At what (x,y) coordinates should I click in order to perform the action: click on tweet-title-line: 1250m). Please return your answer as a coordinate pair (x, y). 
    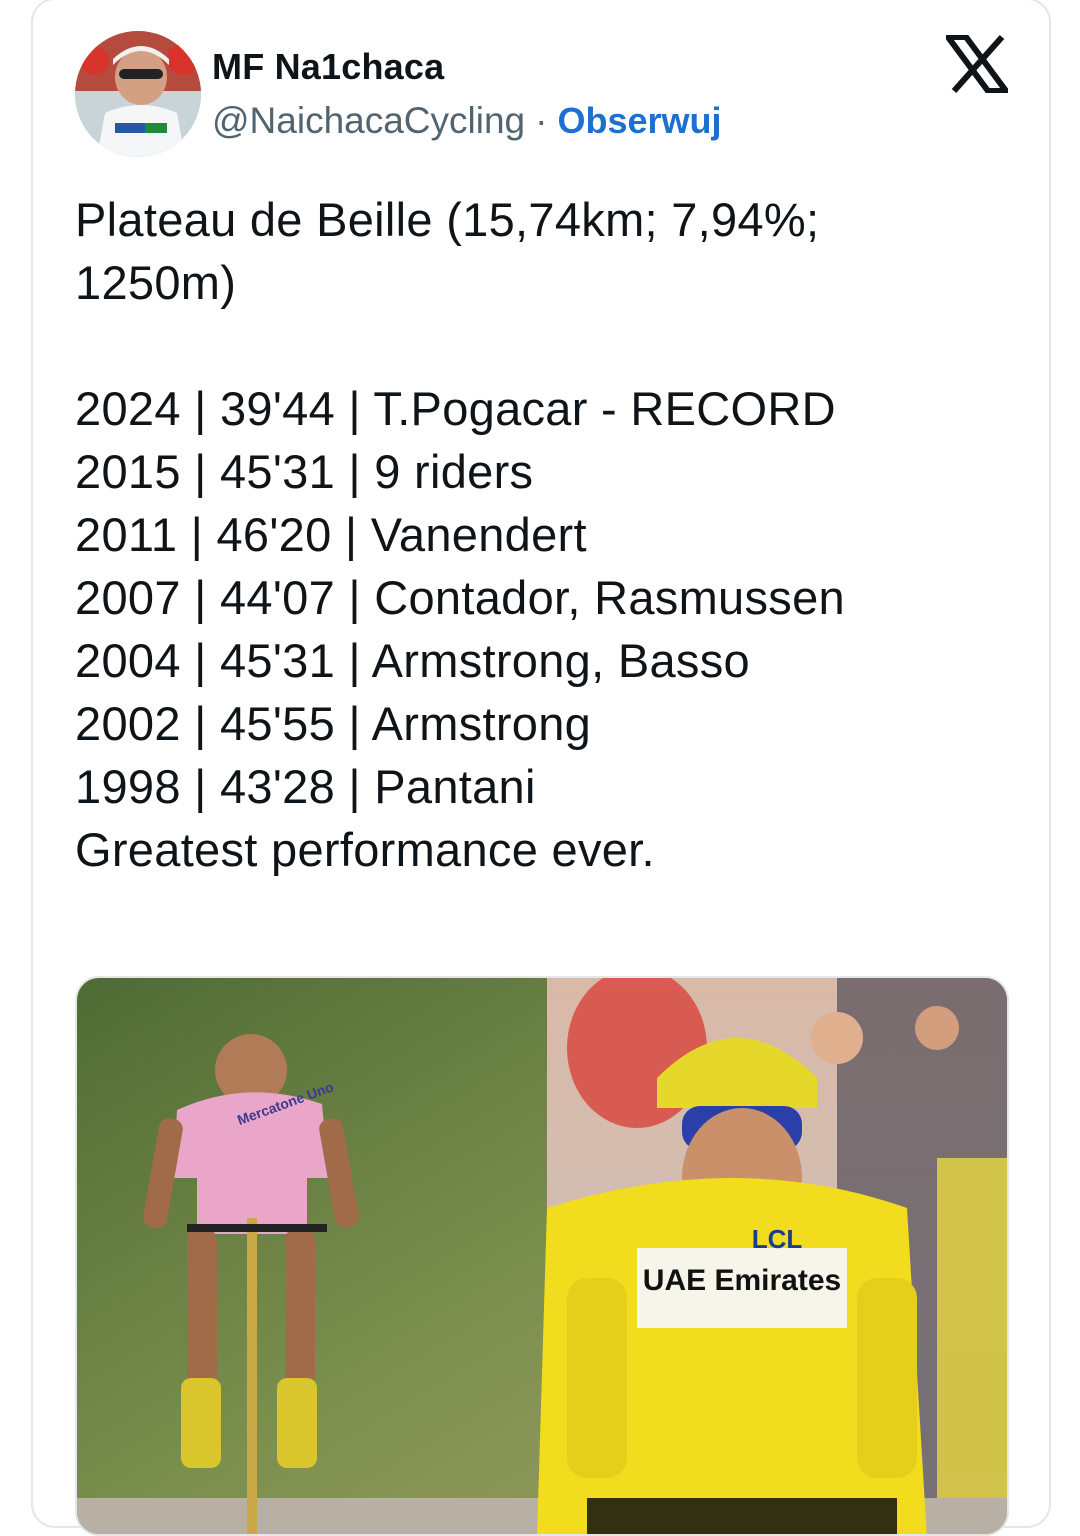
    Looking at the image, I should click on (156, 282).